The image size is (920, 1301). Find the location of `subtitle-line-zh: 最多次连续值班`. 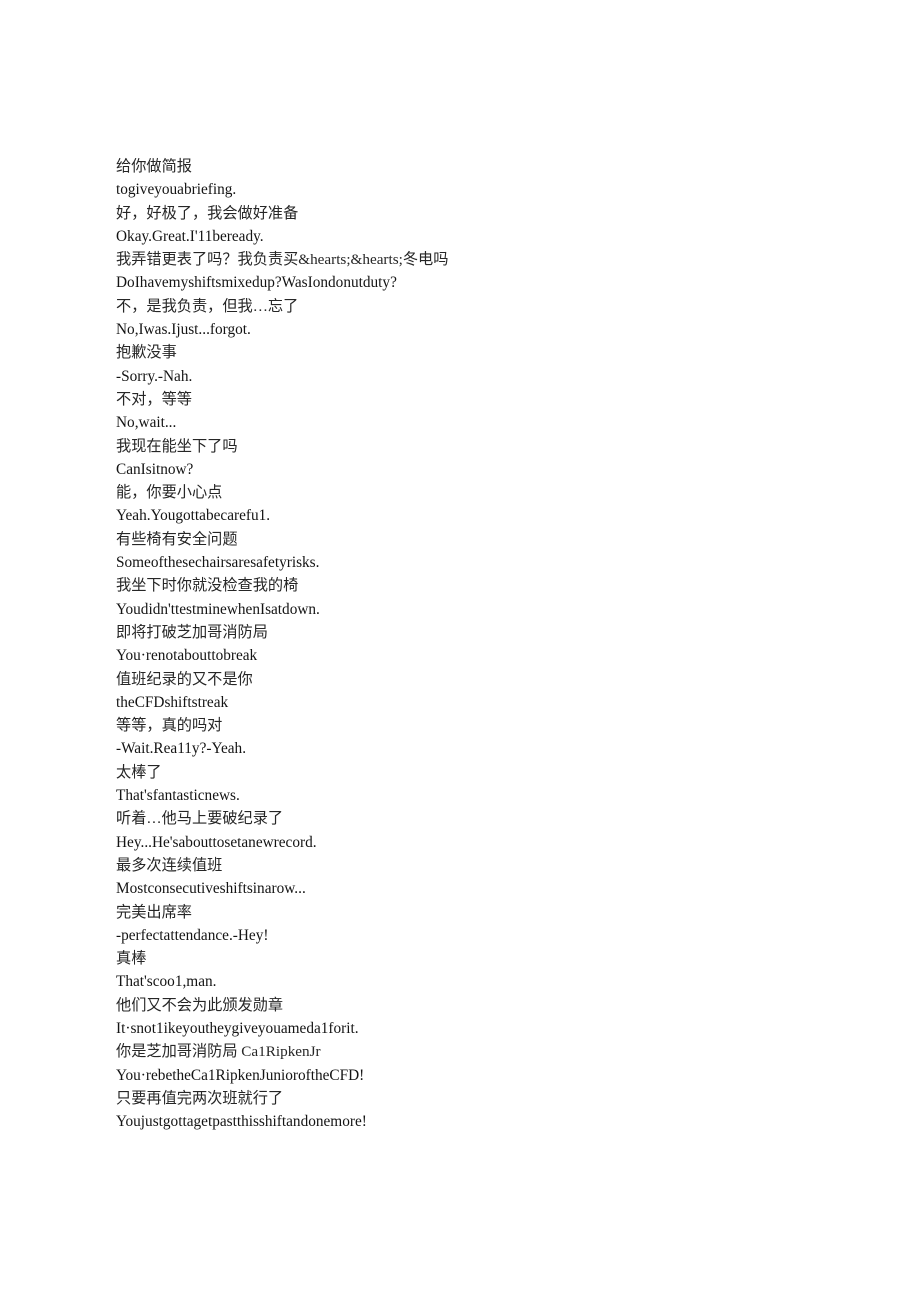

subtitle-line-zh: 最多次连续值班 is located at coordinates (169, 865).